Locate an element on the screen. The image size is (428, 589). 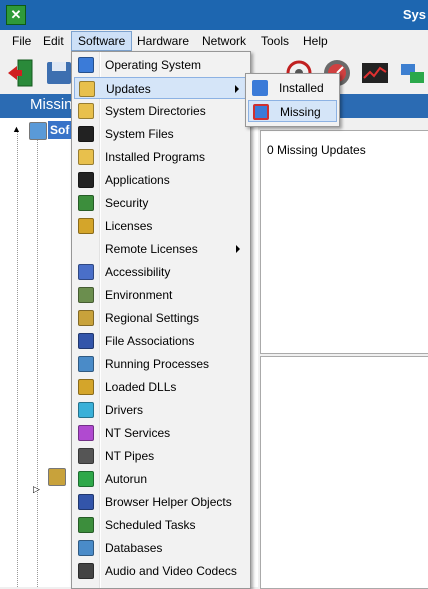
menu-hardware: Hardware is located at coordinates (163, 41).